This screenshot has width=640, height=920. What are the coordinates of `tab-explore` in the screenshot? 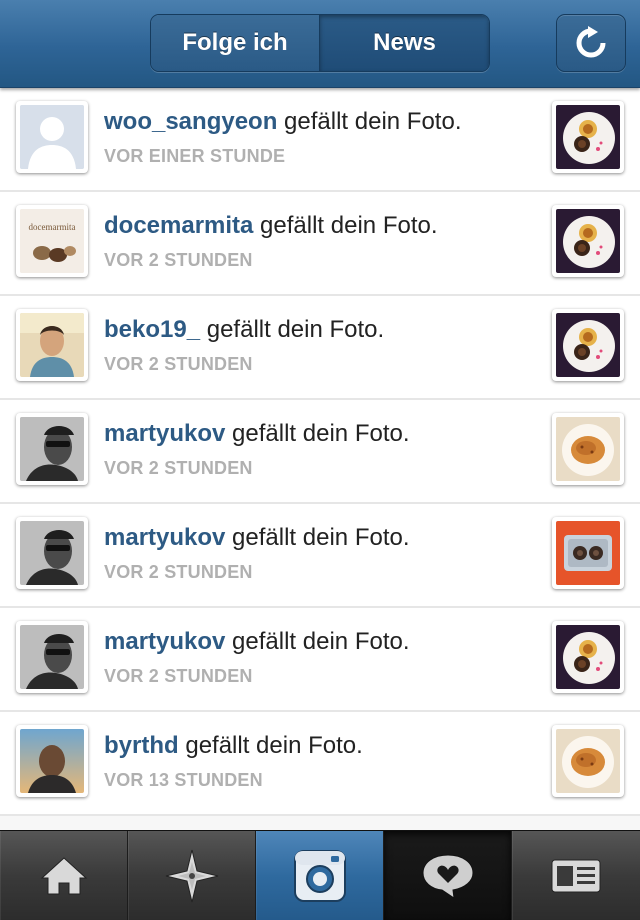 It's located at (192, 875).